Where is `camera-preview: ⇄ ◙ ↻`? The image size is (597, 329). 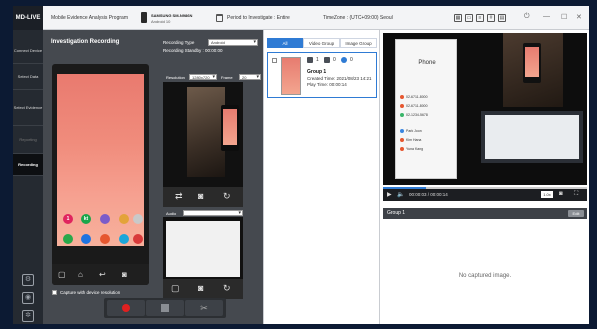
camera-preview: ⇄ ◙ ↻ is located at coordinates (203, 144).